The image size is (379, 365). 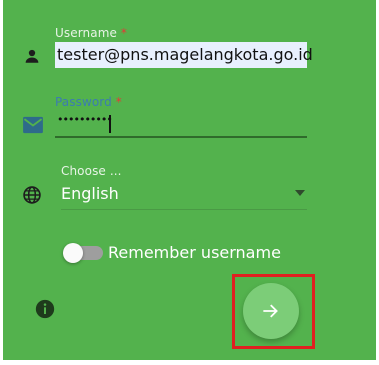 What do you see at coordinates (181, 137) in the screenshot?
I see `password-underline` at bounding box center [181, 137].